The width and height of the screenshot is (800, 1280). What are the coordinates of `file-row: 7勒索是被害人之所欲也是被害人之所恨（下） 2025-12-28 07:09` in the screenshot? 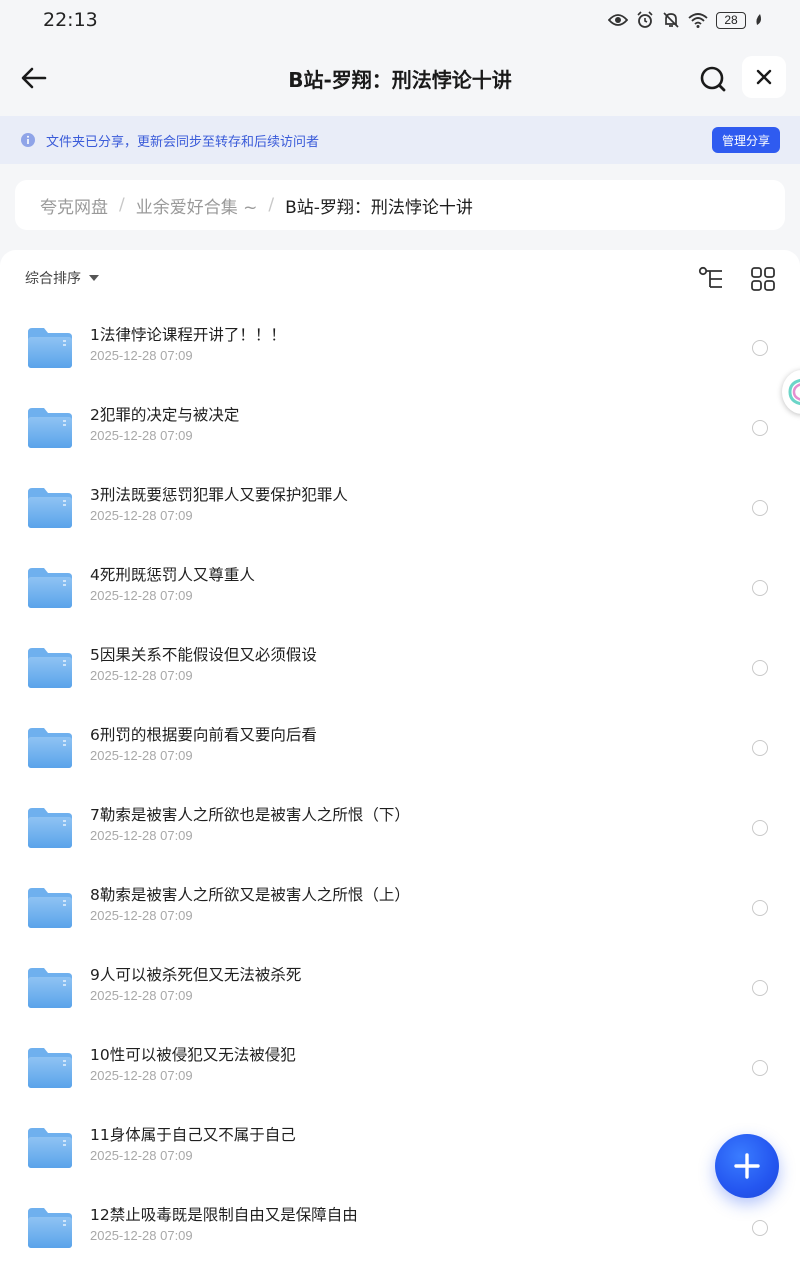 It's located at (400, 828).